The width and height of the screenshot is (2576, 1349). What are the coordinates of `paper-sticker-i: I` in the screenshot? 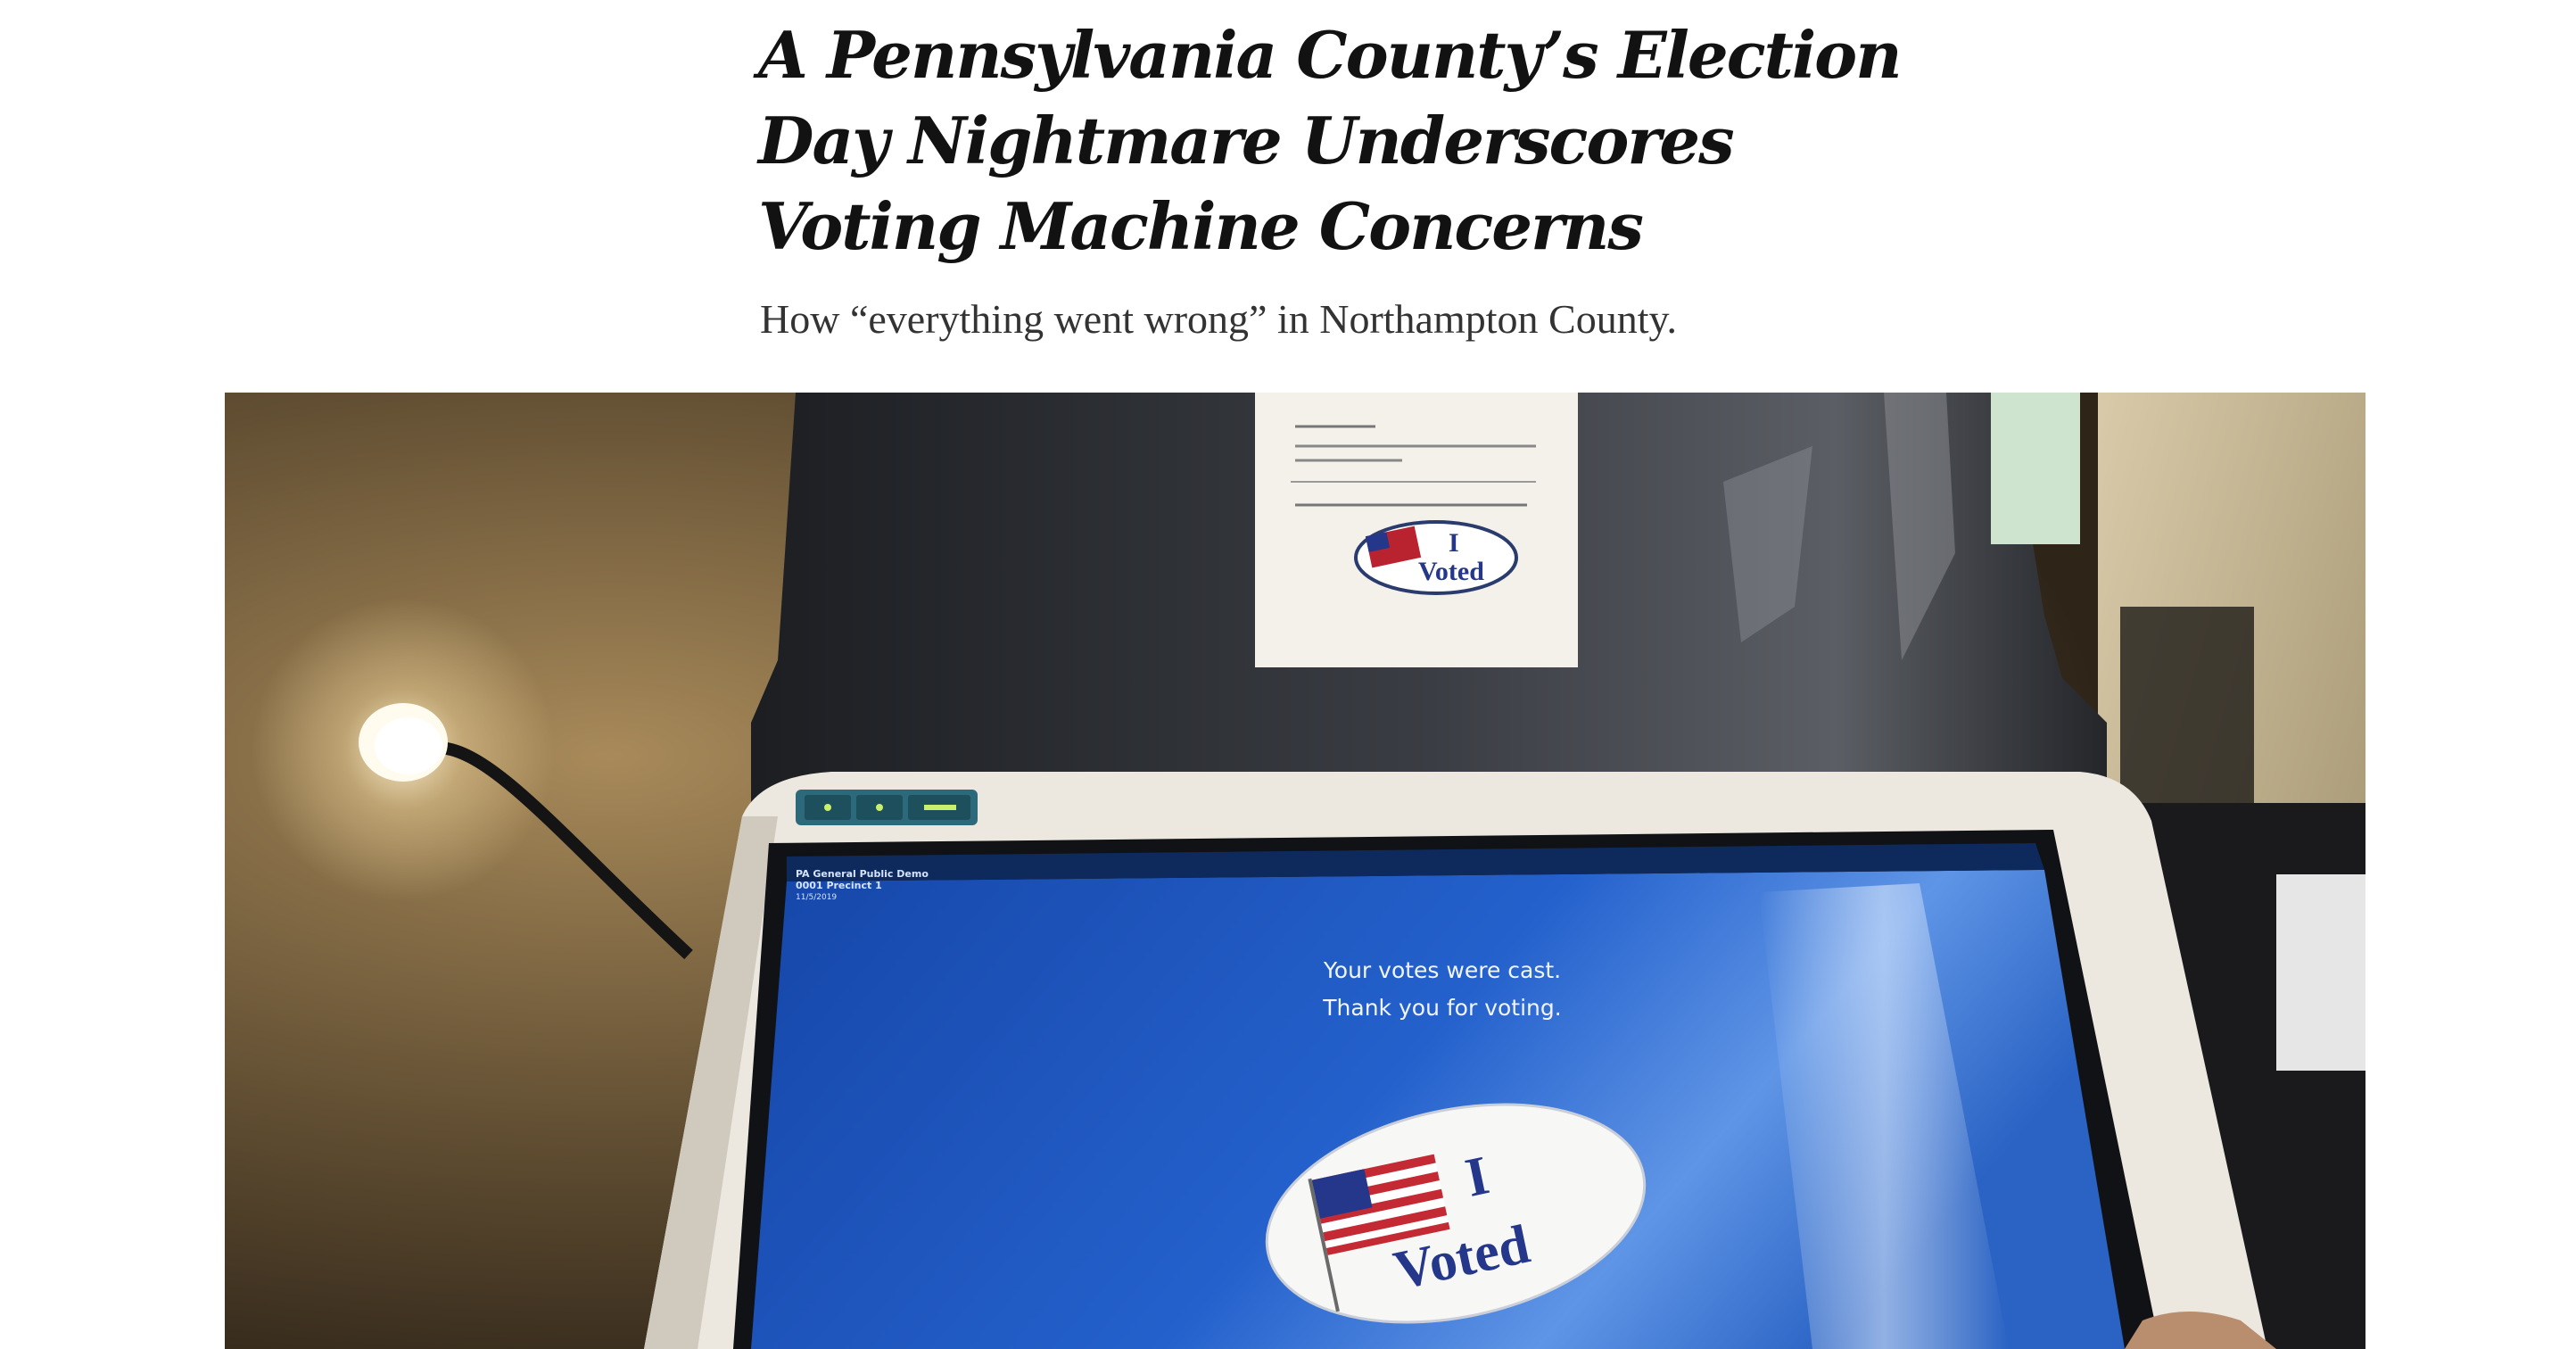 It's located at (1454, 543).